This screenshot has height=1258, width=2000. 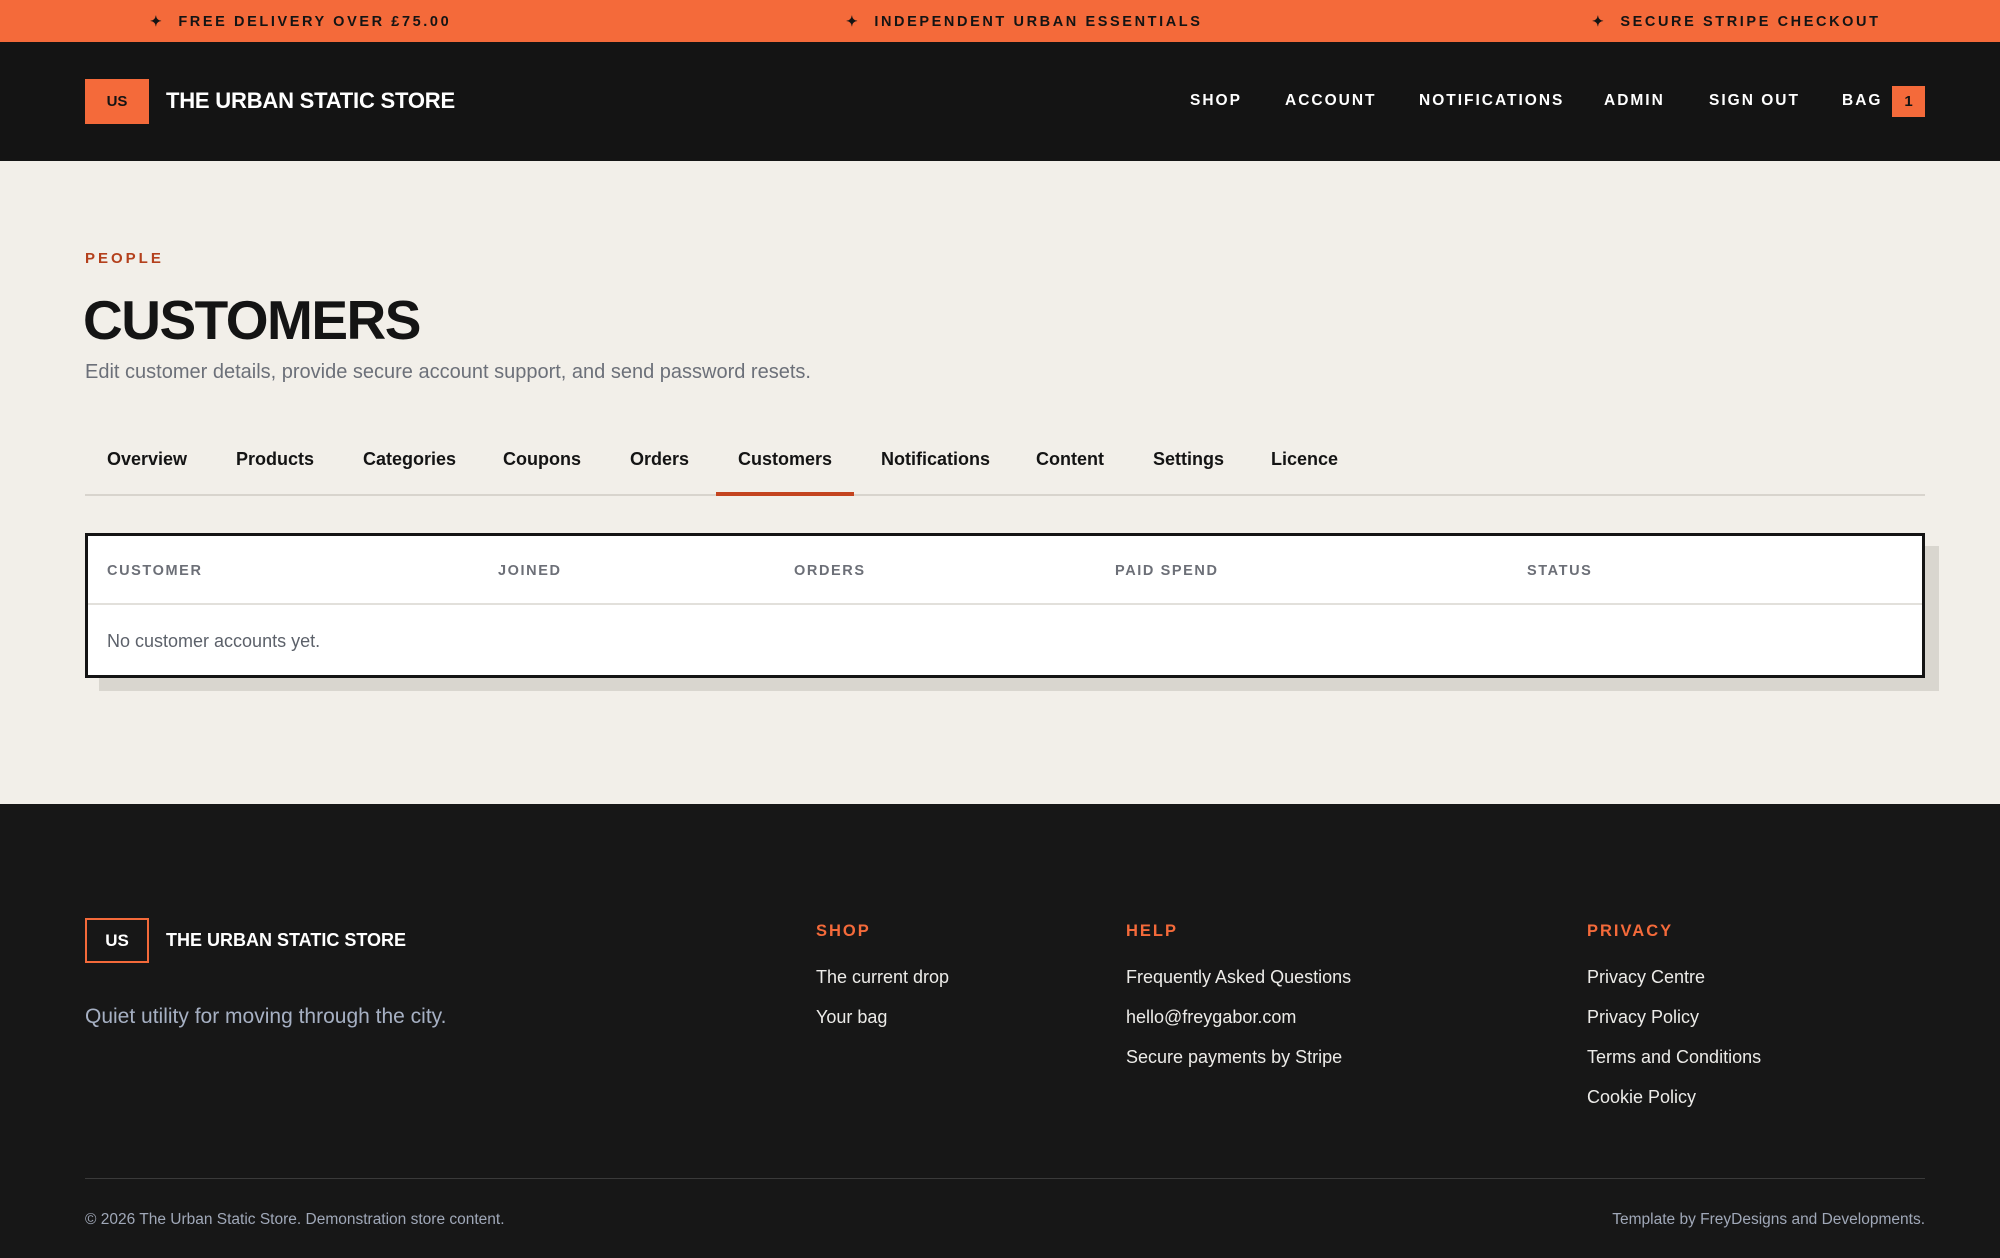 I want to click on tab-overview: Overview, so click(x=147, y=466).